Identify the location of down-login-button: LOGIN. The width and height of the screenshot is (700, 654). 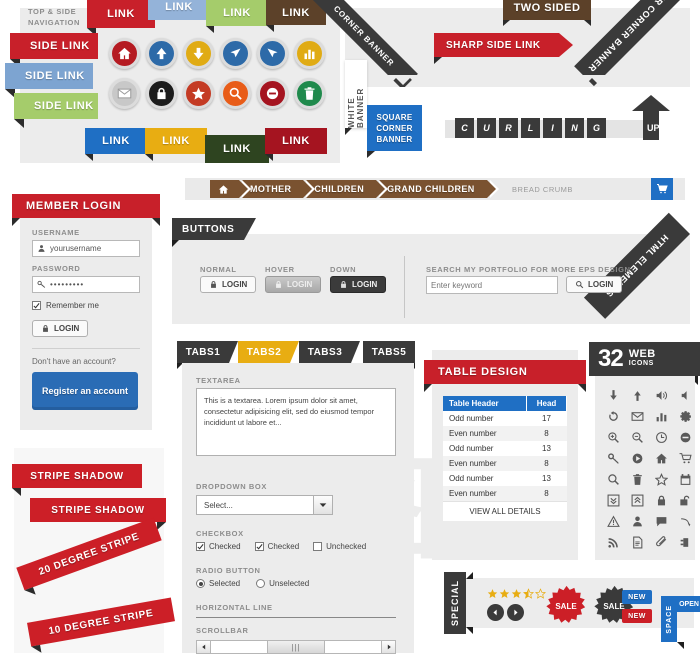
(358, 284).